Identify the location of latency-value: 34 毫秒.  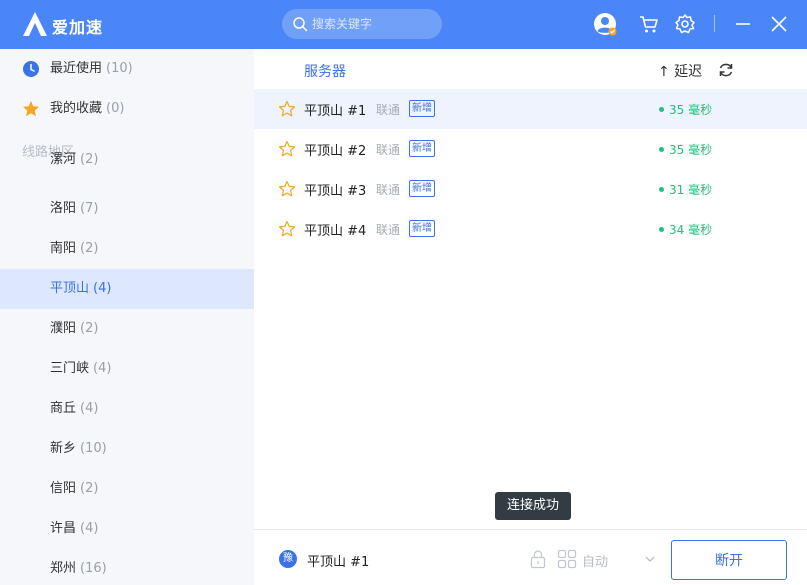
(685, 229).